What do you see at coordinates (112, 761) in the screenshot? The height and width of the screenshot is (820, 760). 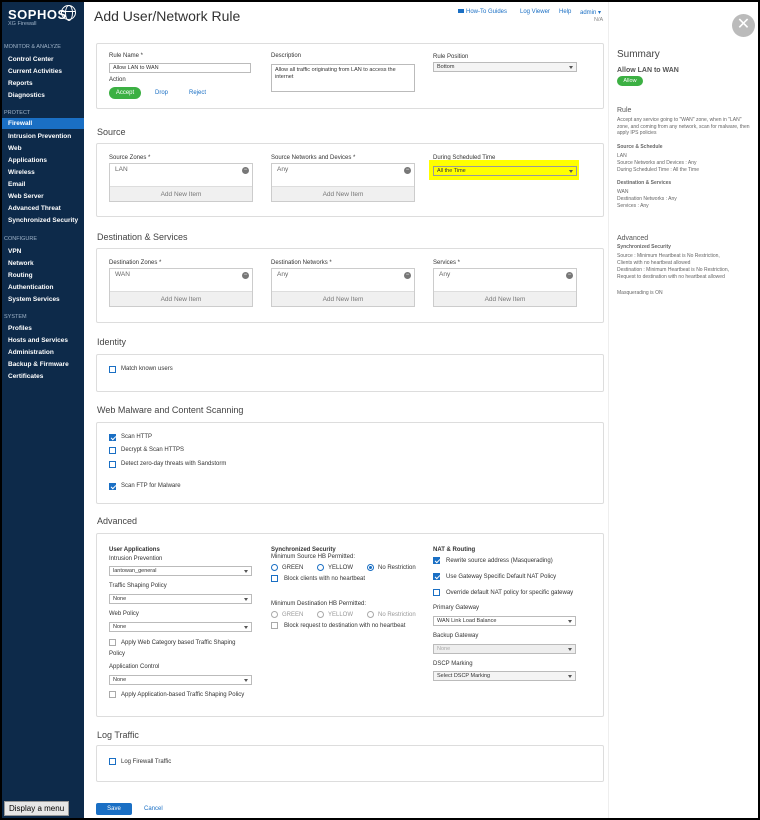 I see `log-firewall-checkbox` at bounding box center [112, 761].